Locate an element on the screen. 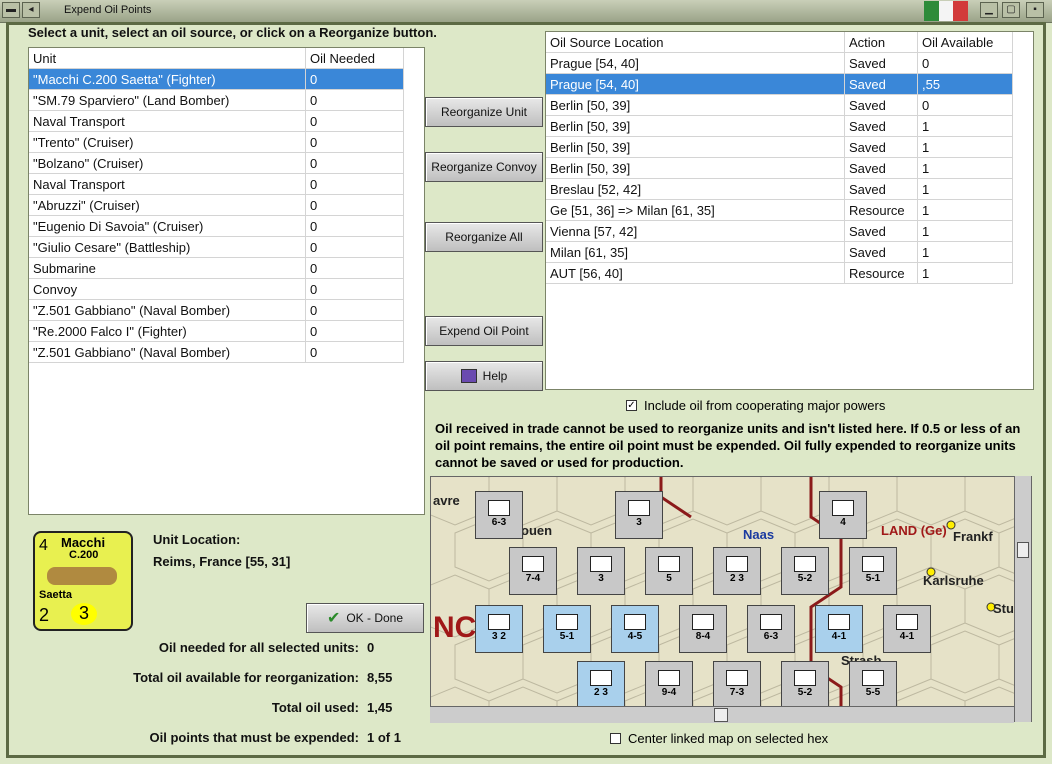 The height and width of the screenshot is (764, 1052). stat-value: 8,55 is located at coordinates (380, 677).